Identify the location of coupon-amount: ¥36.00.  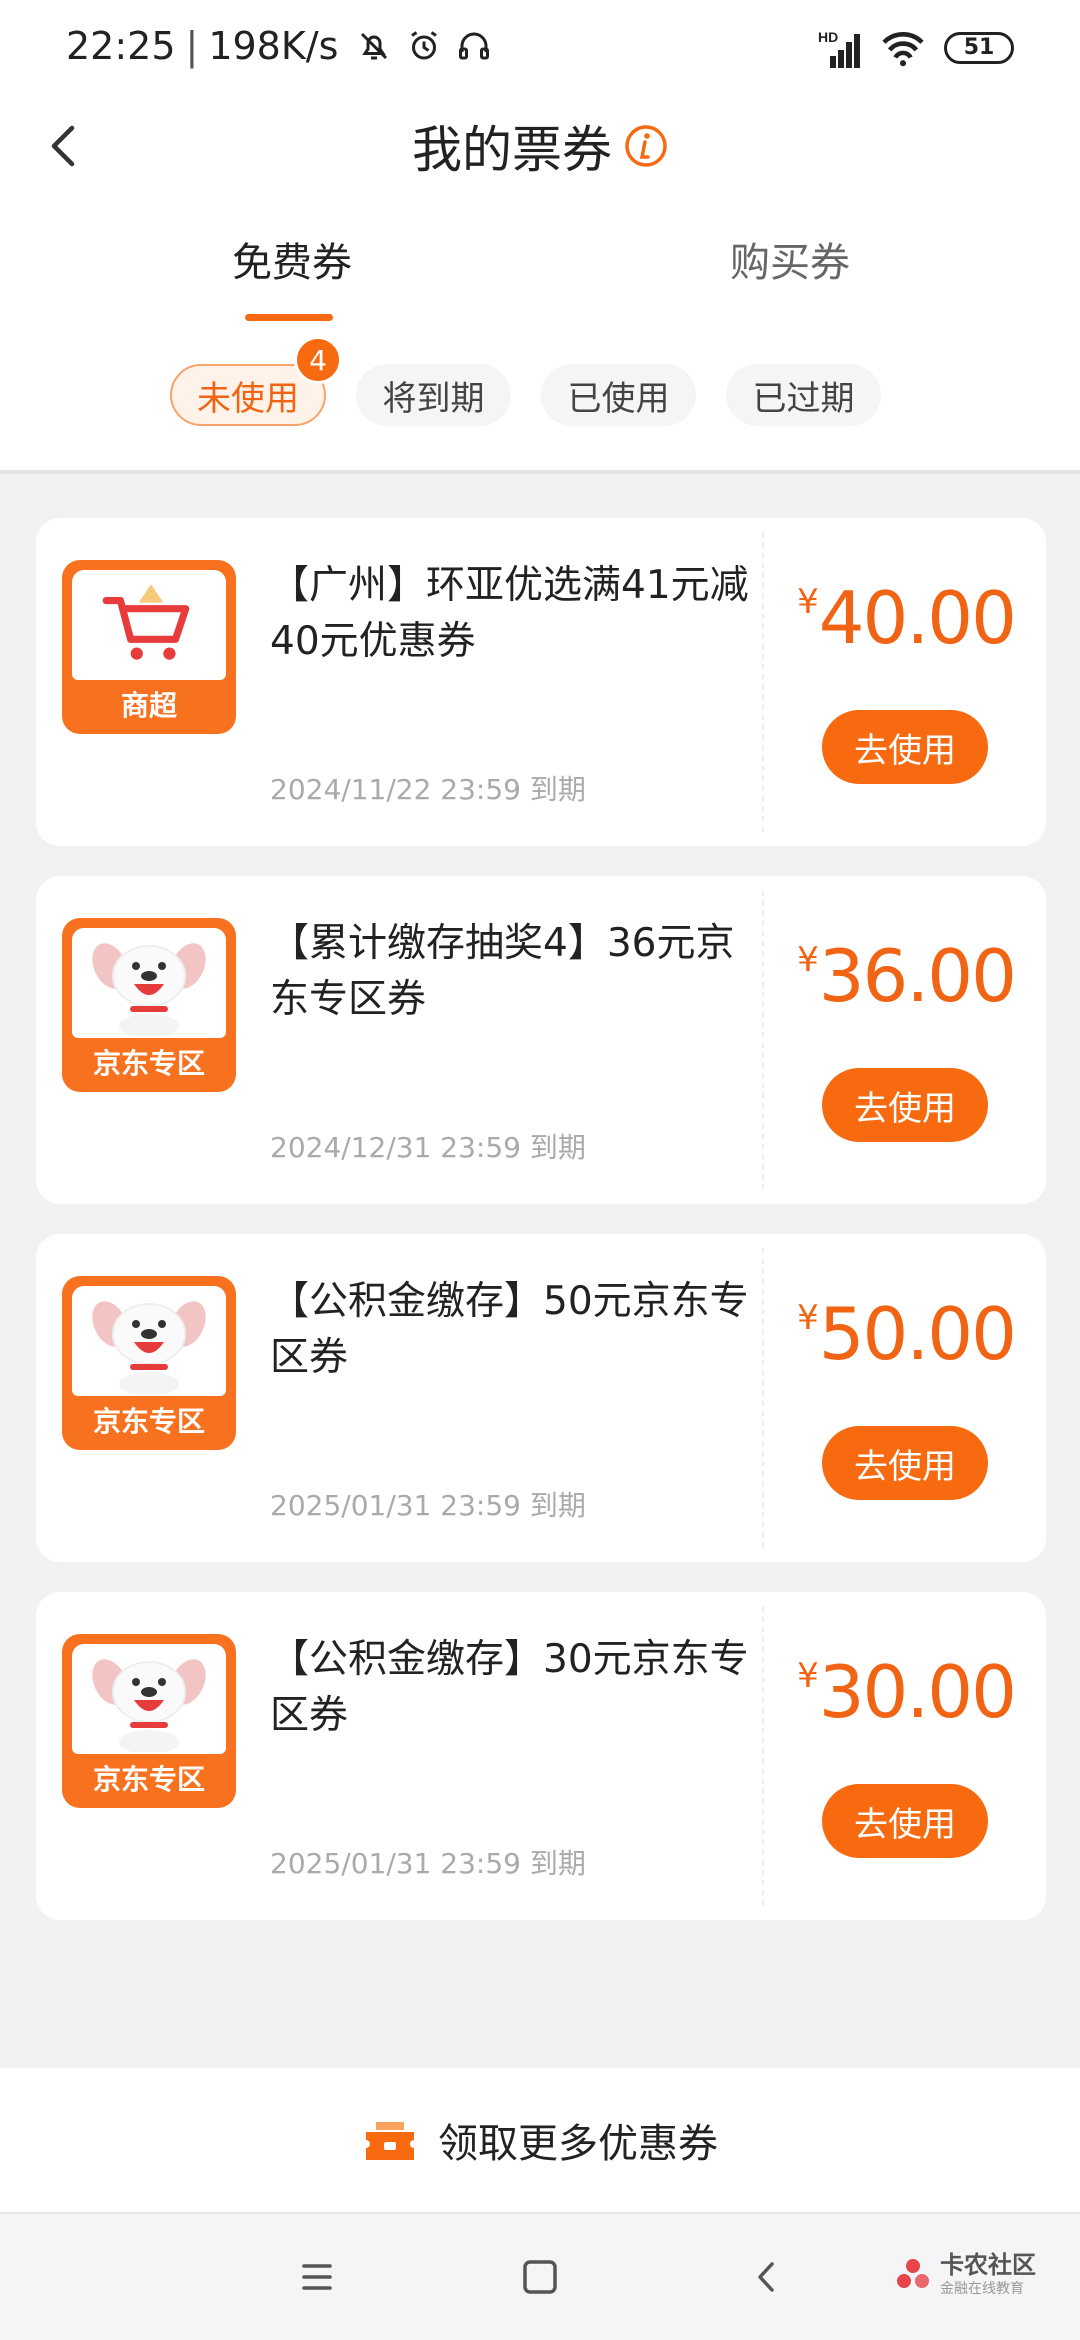
(906, 976).